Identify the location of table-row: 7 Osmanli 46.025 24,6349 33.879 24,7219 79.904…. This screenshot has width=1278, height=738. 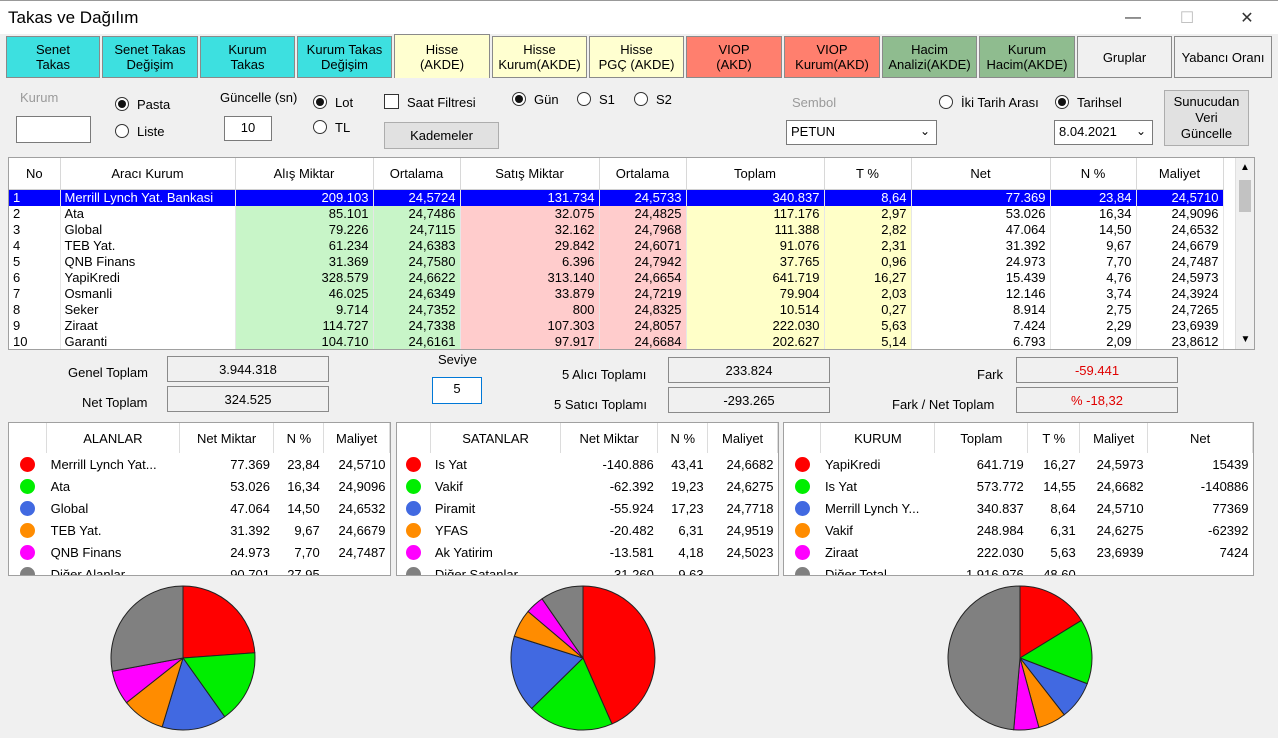
(616, 293).